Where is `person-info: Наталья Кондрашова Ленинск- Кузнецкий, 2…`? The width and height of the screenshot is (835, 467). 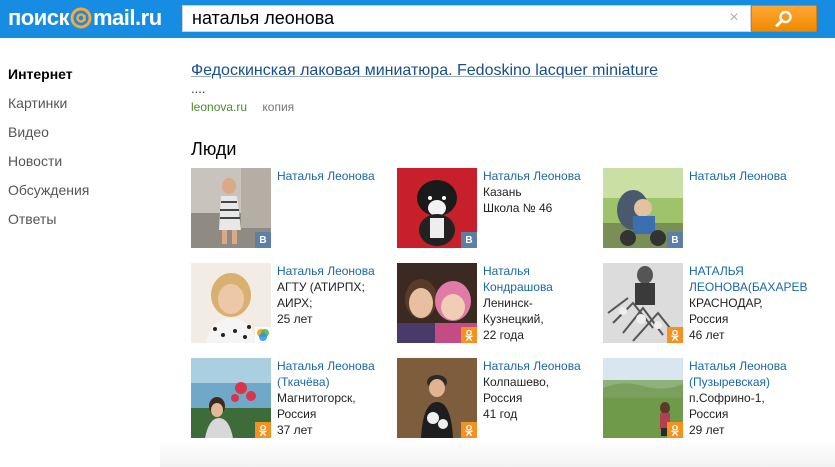
person-info: Наталья Кондрашова Ленинск- Кузнецкий, 2… is located at coordinates (542, 303).